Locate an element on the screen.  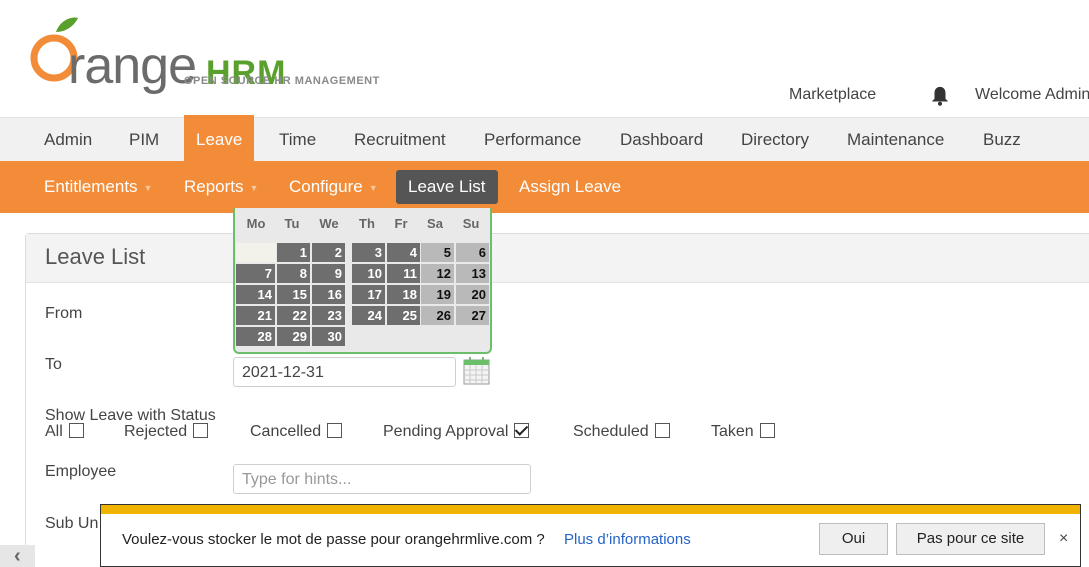
weekday-th: Th is located at coordinates (367, 223).